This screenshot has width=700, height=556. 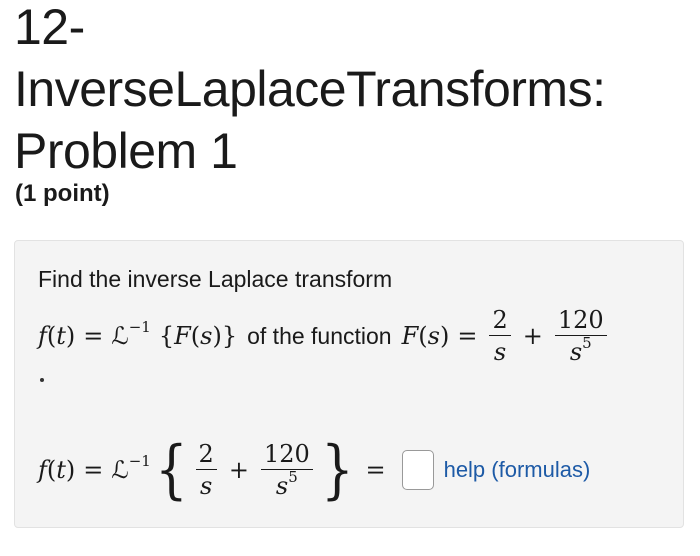 I want to click on title-line-topic: InverseLaplaceTransforms:, so click(x=310, y=89).